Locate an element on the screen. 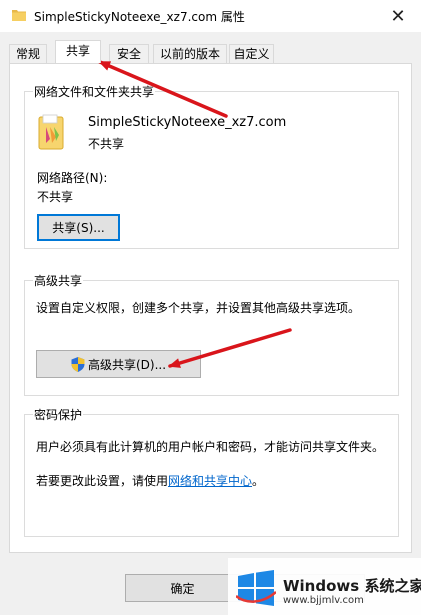 The image size is (421, 615). network-sharing-center-link: 网络和共享中心 is located at coordinates (210, 481).